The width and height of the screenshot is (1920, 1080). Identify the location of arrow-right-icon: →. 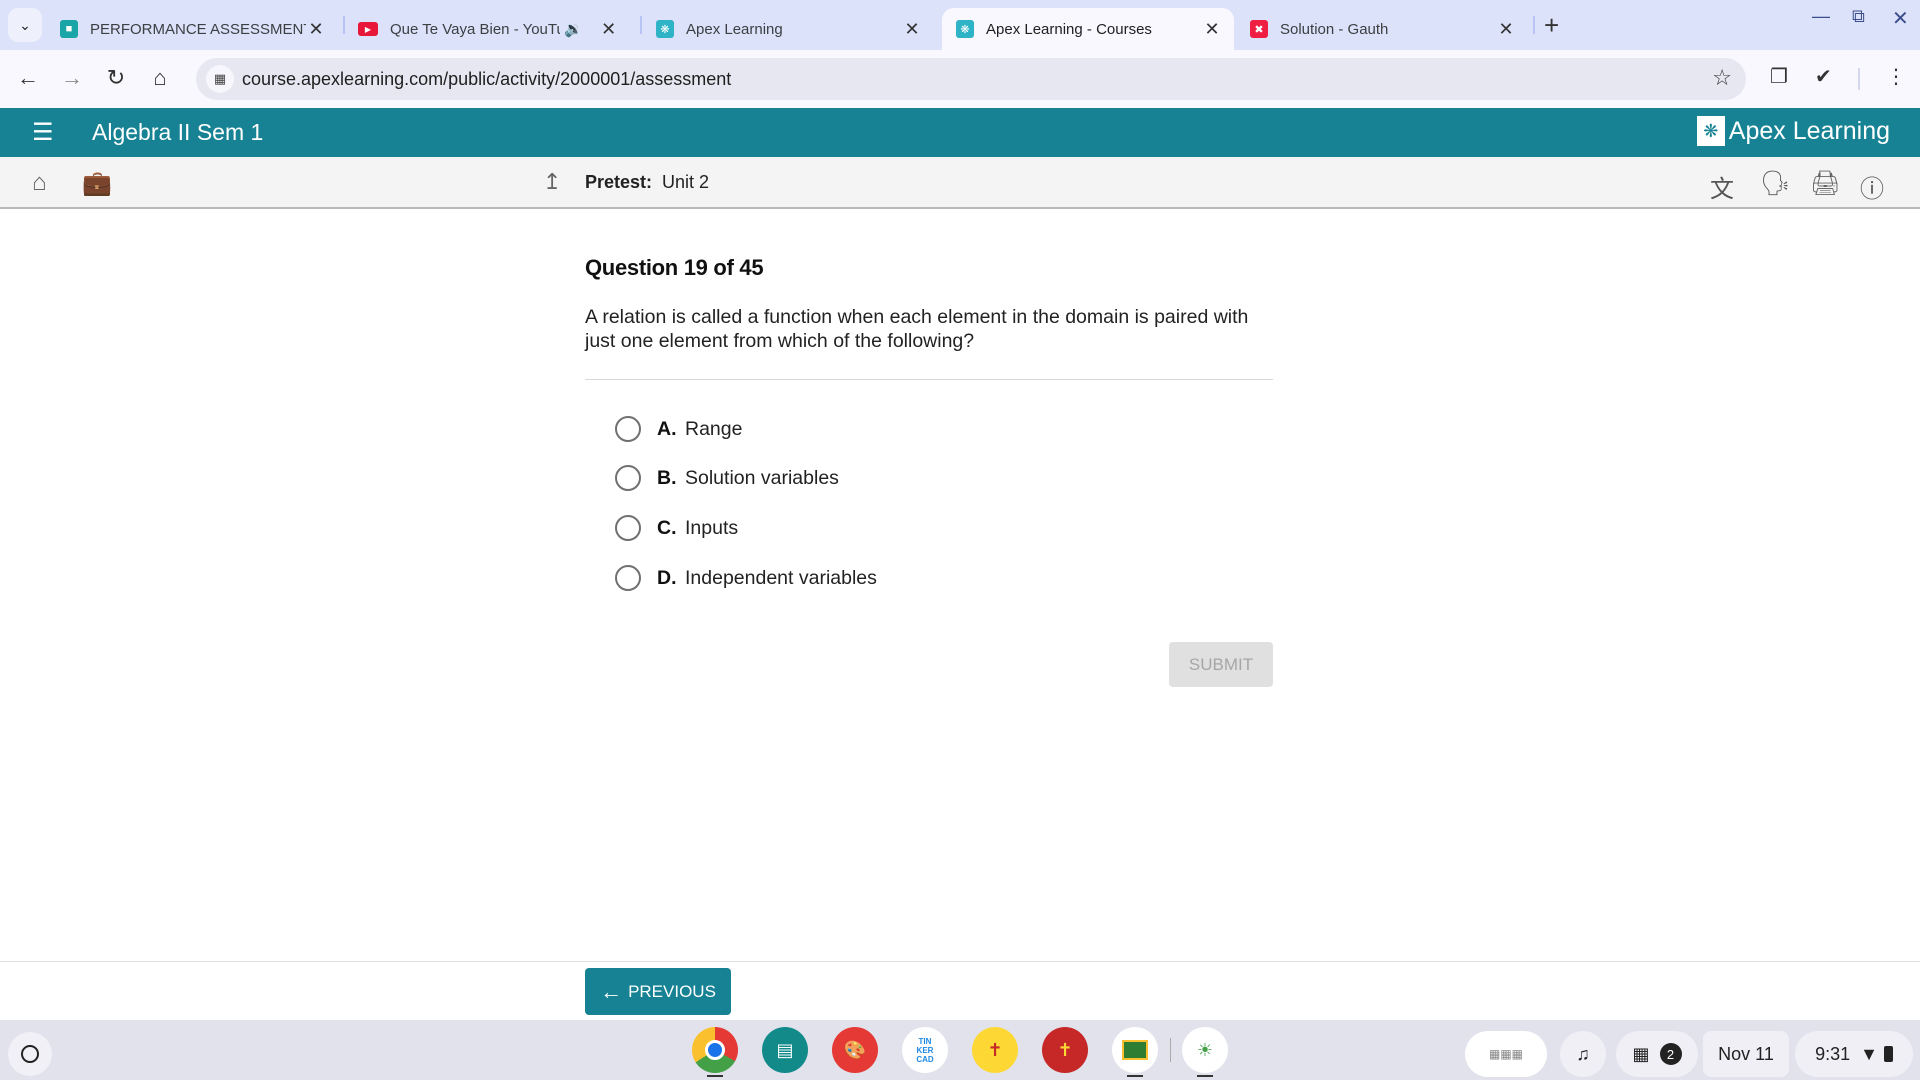
(72, 77).